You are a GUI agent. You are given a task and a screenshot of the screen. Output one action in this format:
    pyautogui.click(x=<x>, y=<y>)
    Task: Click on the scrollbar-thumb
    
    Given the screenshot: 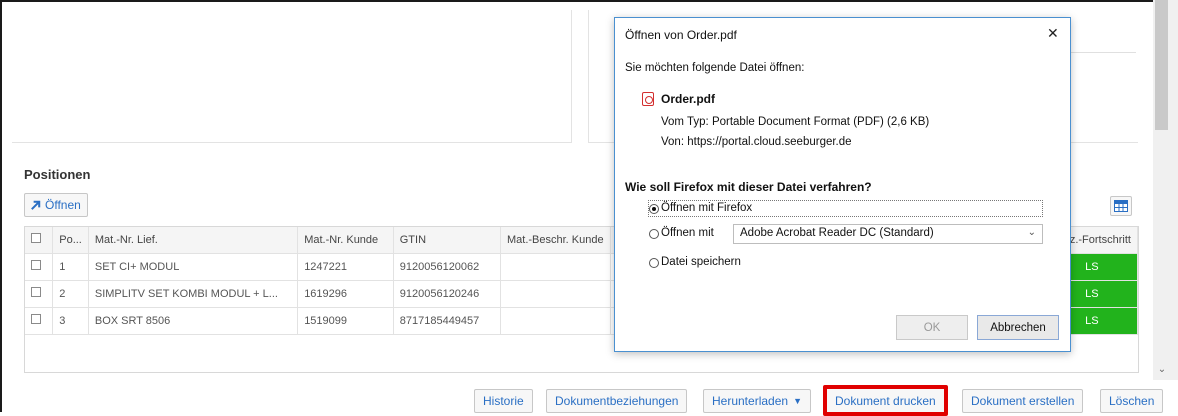 What is the action you would take?
    pyautogui.click(x=1161, y=65)
    